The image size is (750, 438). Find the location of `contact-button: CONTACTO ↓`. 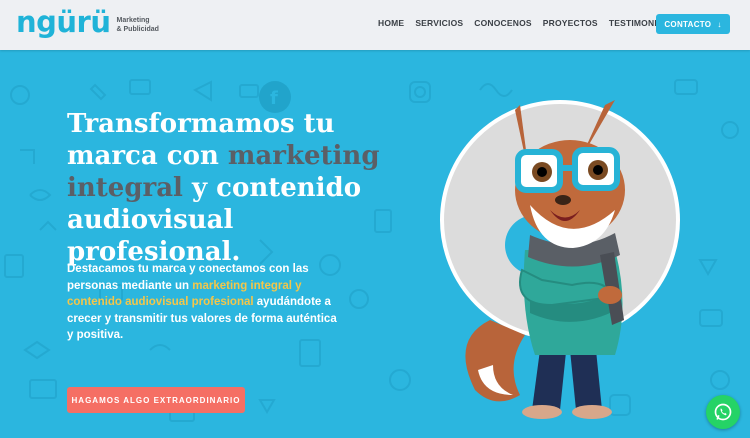

contact-button: CONTACTO ↓ is located at coordinates (693, 24).